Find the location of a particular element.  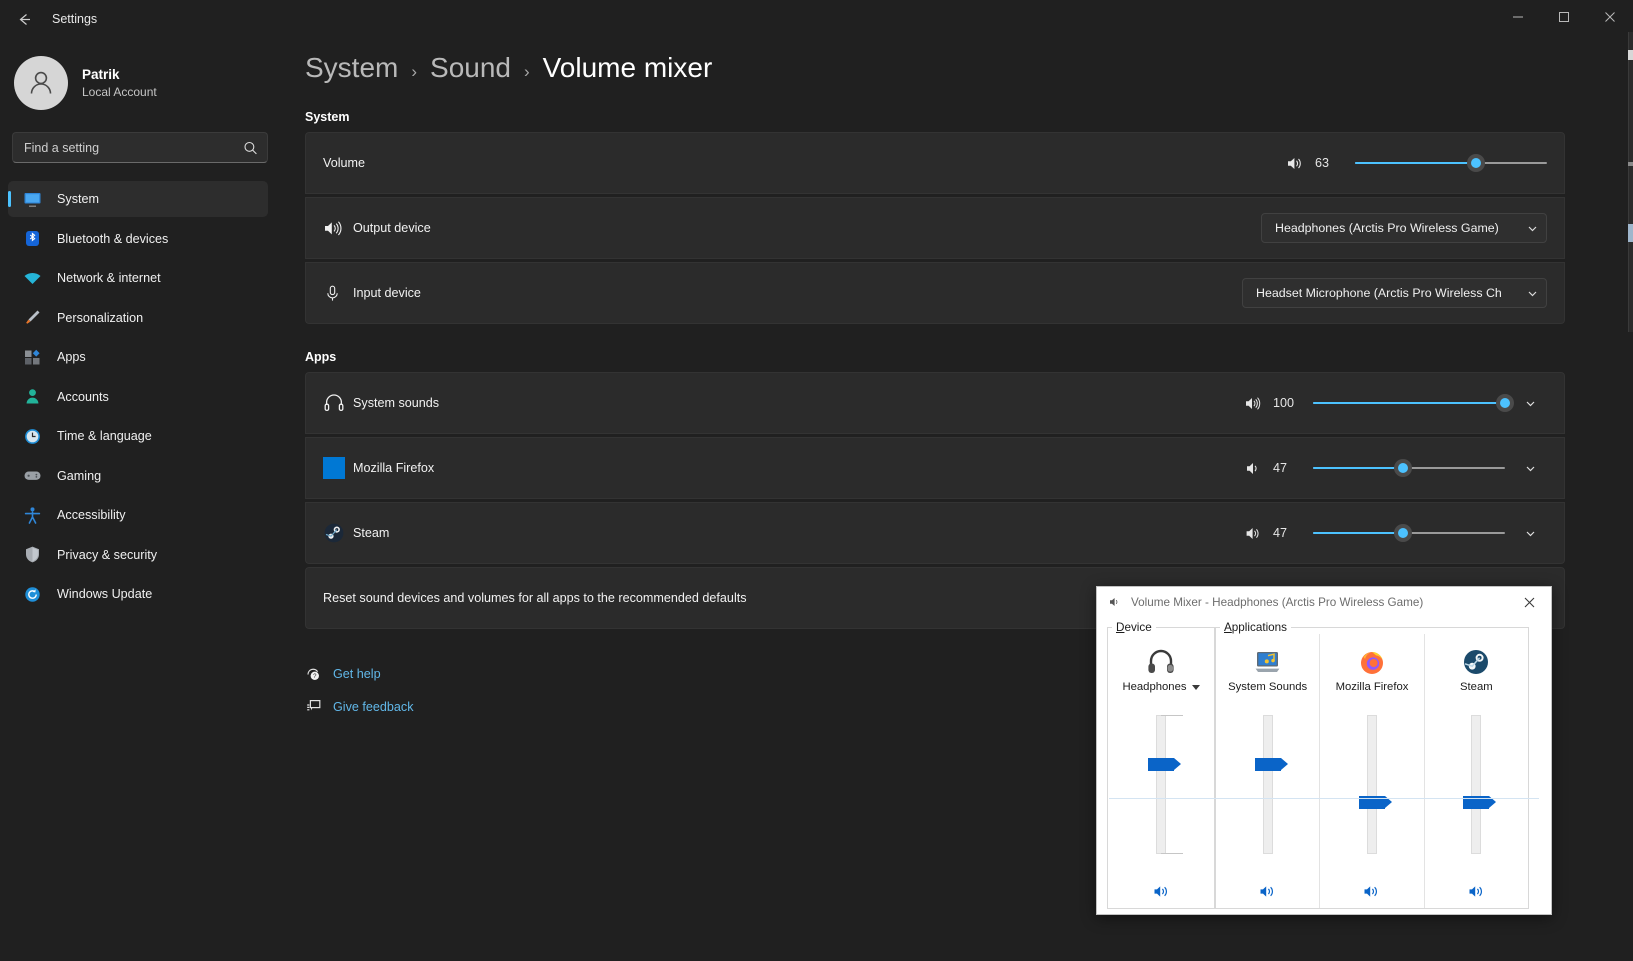

sidebar-item-time-language: Time & language is located at coordinates (138, 436).